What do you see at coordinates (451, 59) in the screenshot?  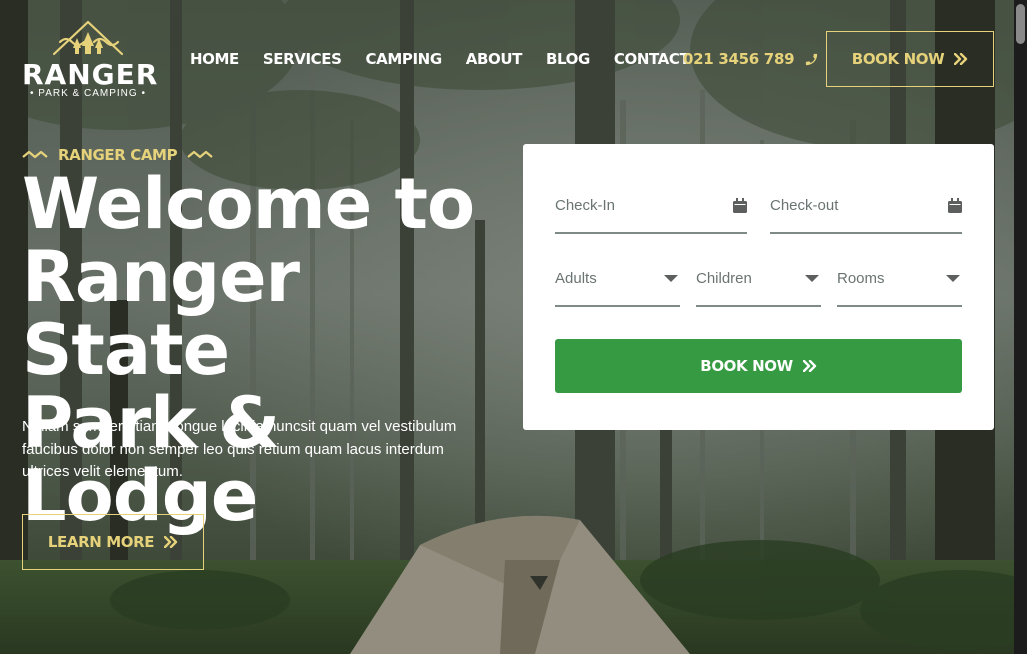 I see `main-navigation: HOME SERVICES CAMPING ABOUT BLOG CONTACT` at bounding box center [451, 59].